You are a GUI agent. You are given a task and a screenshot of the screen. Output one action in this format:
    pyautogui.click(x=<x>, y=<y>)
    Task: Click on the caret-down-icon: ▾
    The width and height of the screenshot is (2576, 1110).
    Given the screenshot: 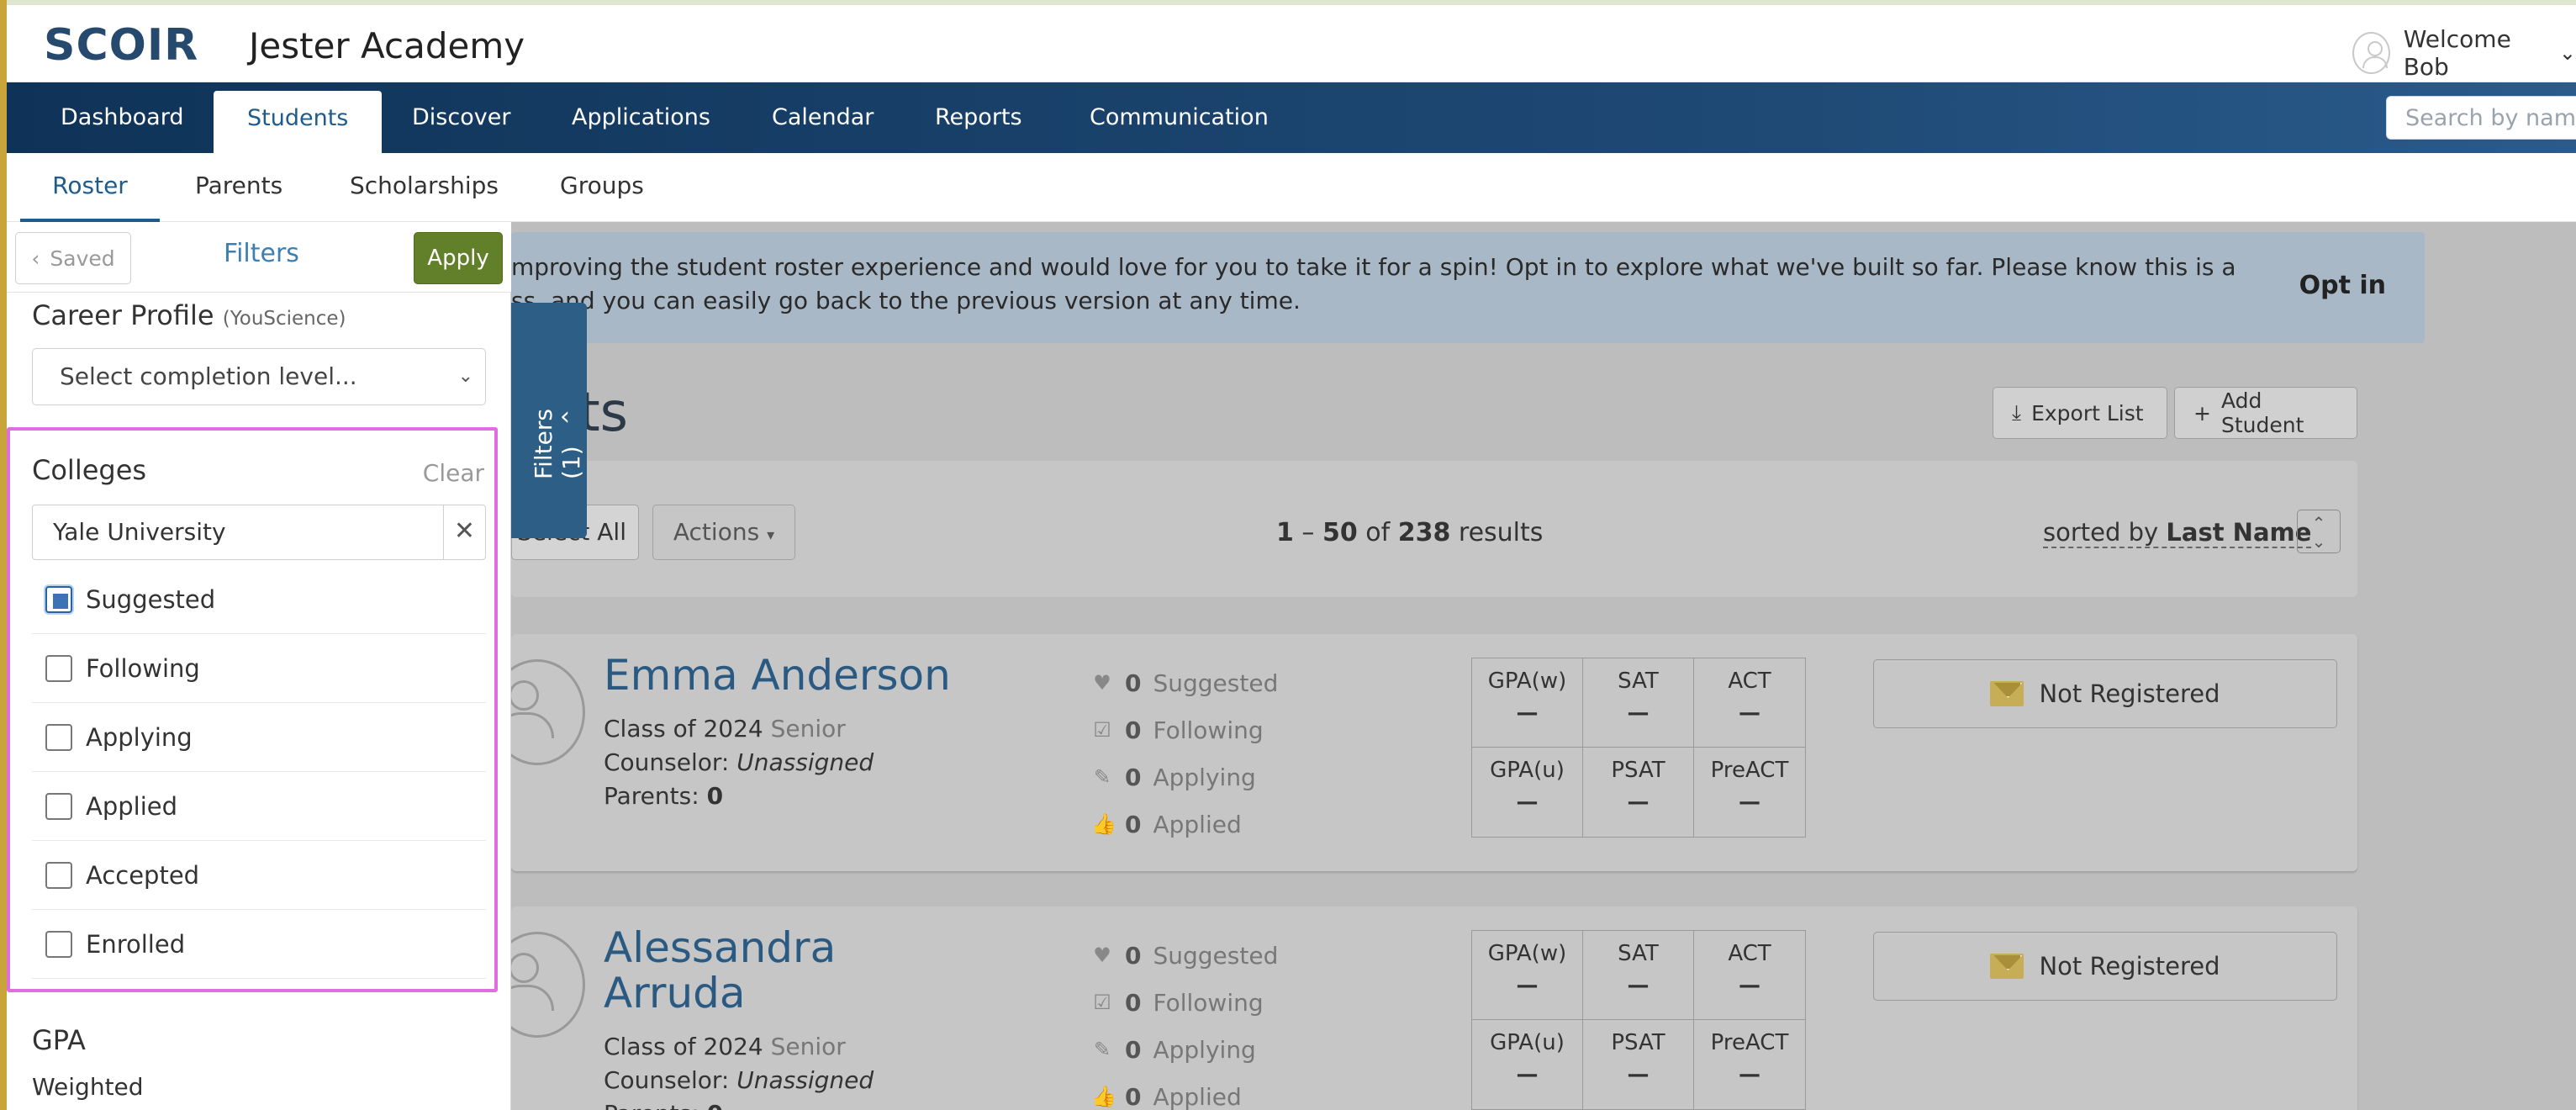 What is the action you would take?
    pyautogui.click(x=771, y=535)
    